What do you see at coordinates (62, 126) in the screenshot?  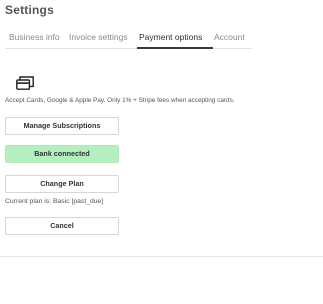 I see `manage-subscriptions-button: Manage Subscriptions` at bounding box center [62, 126].